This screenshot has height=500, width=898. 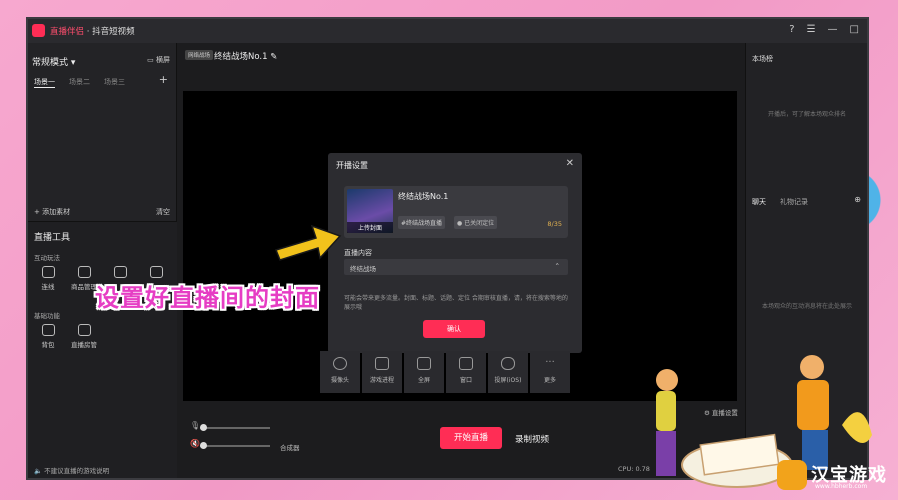 I want to click on gamepad-icon, so click(x=382, y=363).